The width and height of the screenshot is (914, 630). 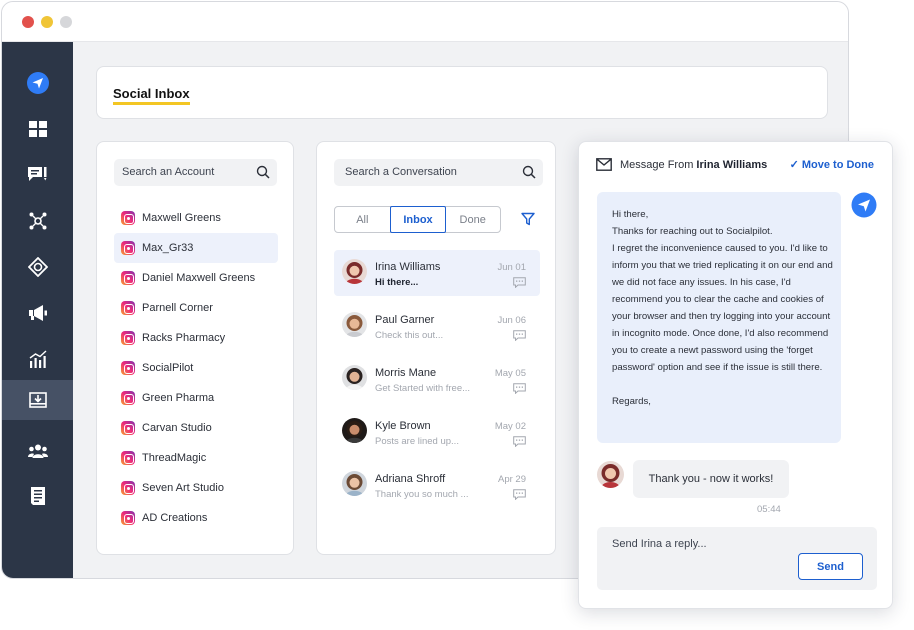 I want to click on message-line: Hi there,, so click(x=630, y=214).